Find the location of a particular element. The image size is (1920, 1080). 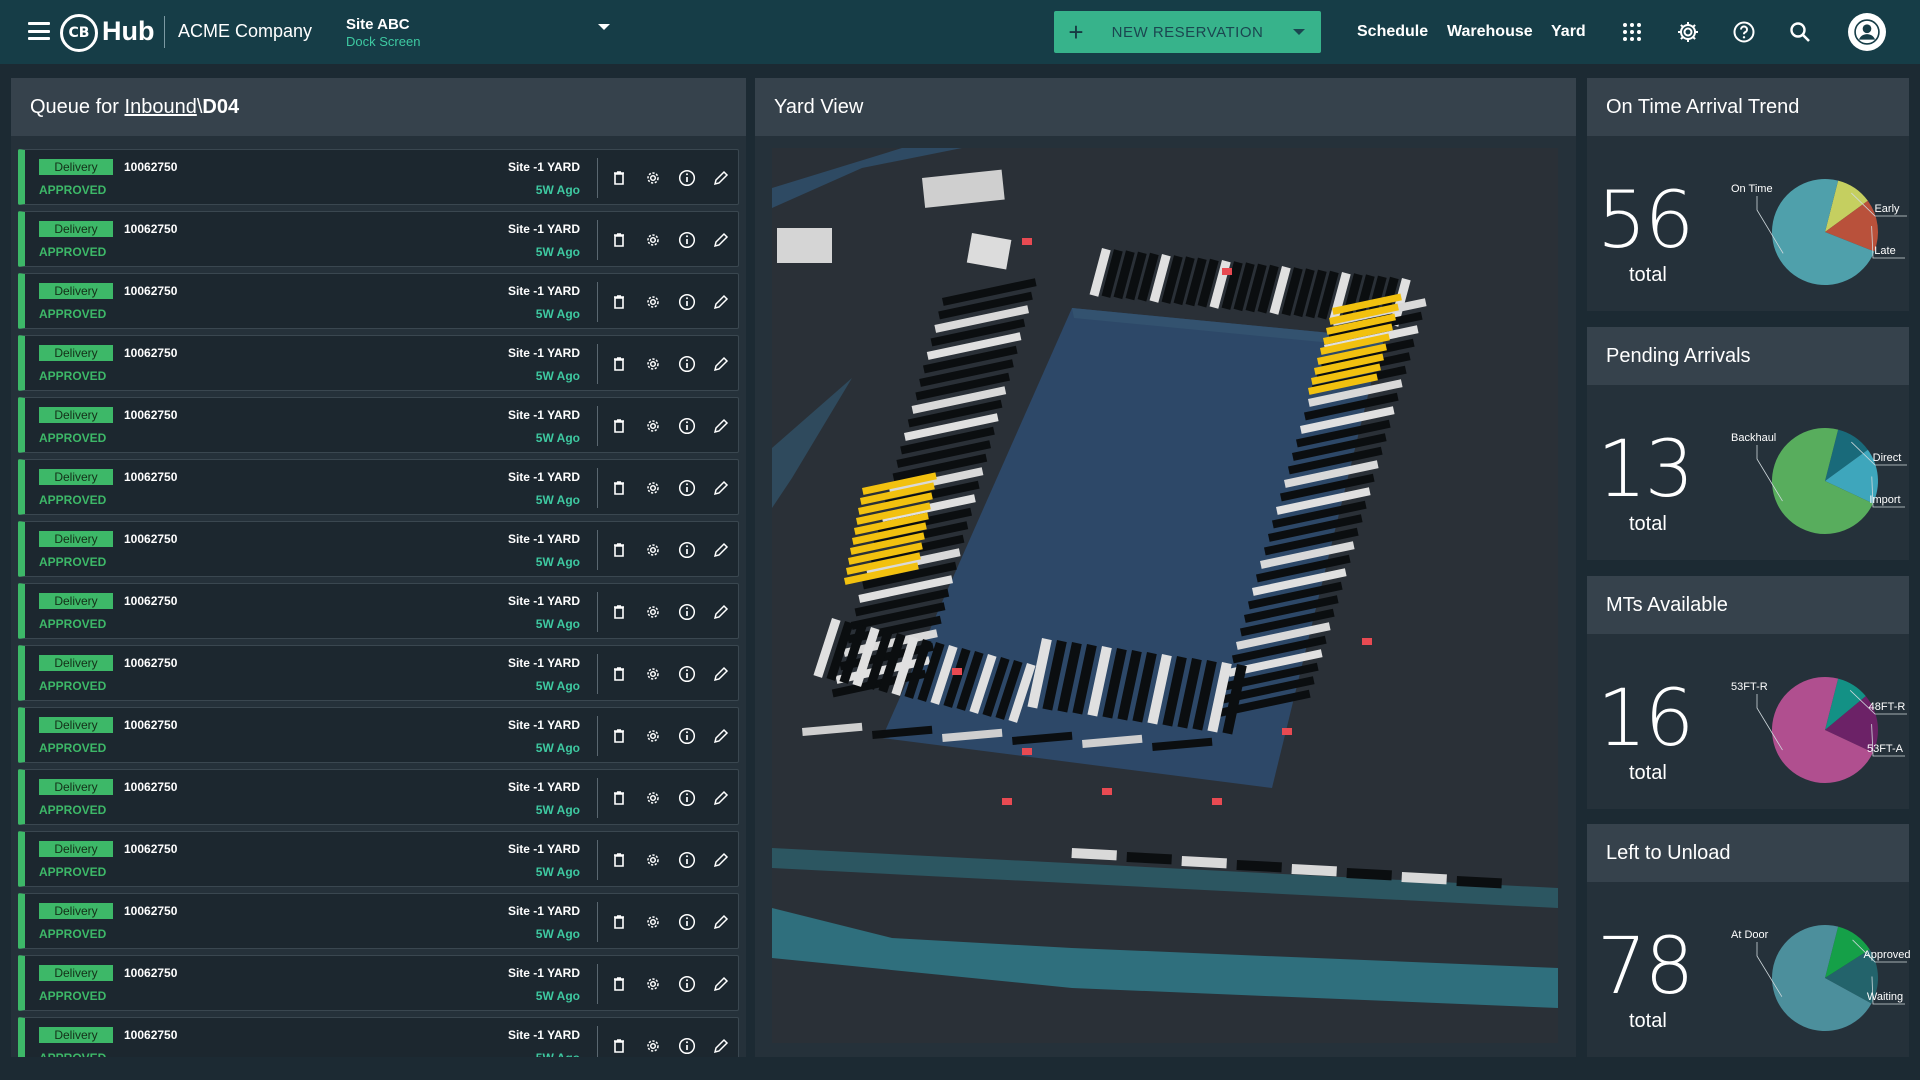

stat-pie-chart: On Time Early Late is located at coordinates (1822, 227).